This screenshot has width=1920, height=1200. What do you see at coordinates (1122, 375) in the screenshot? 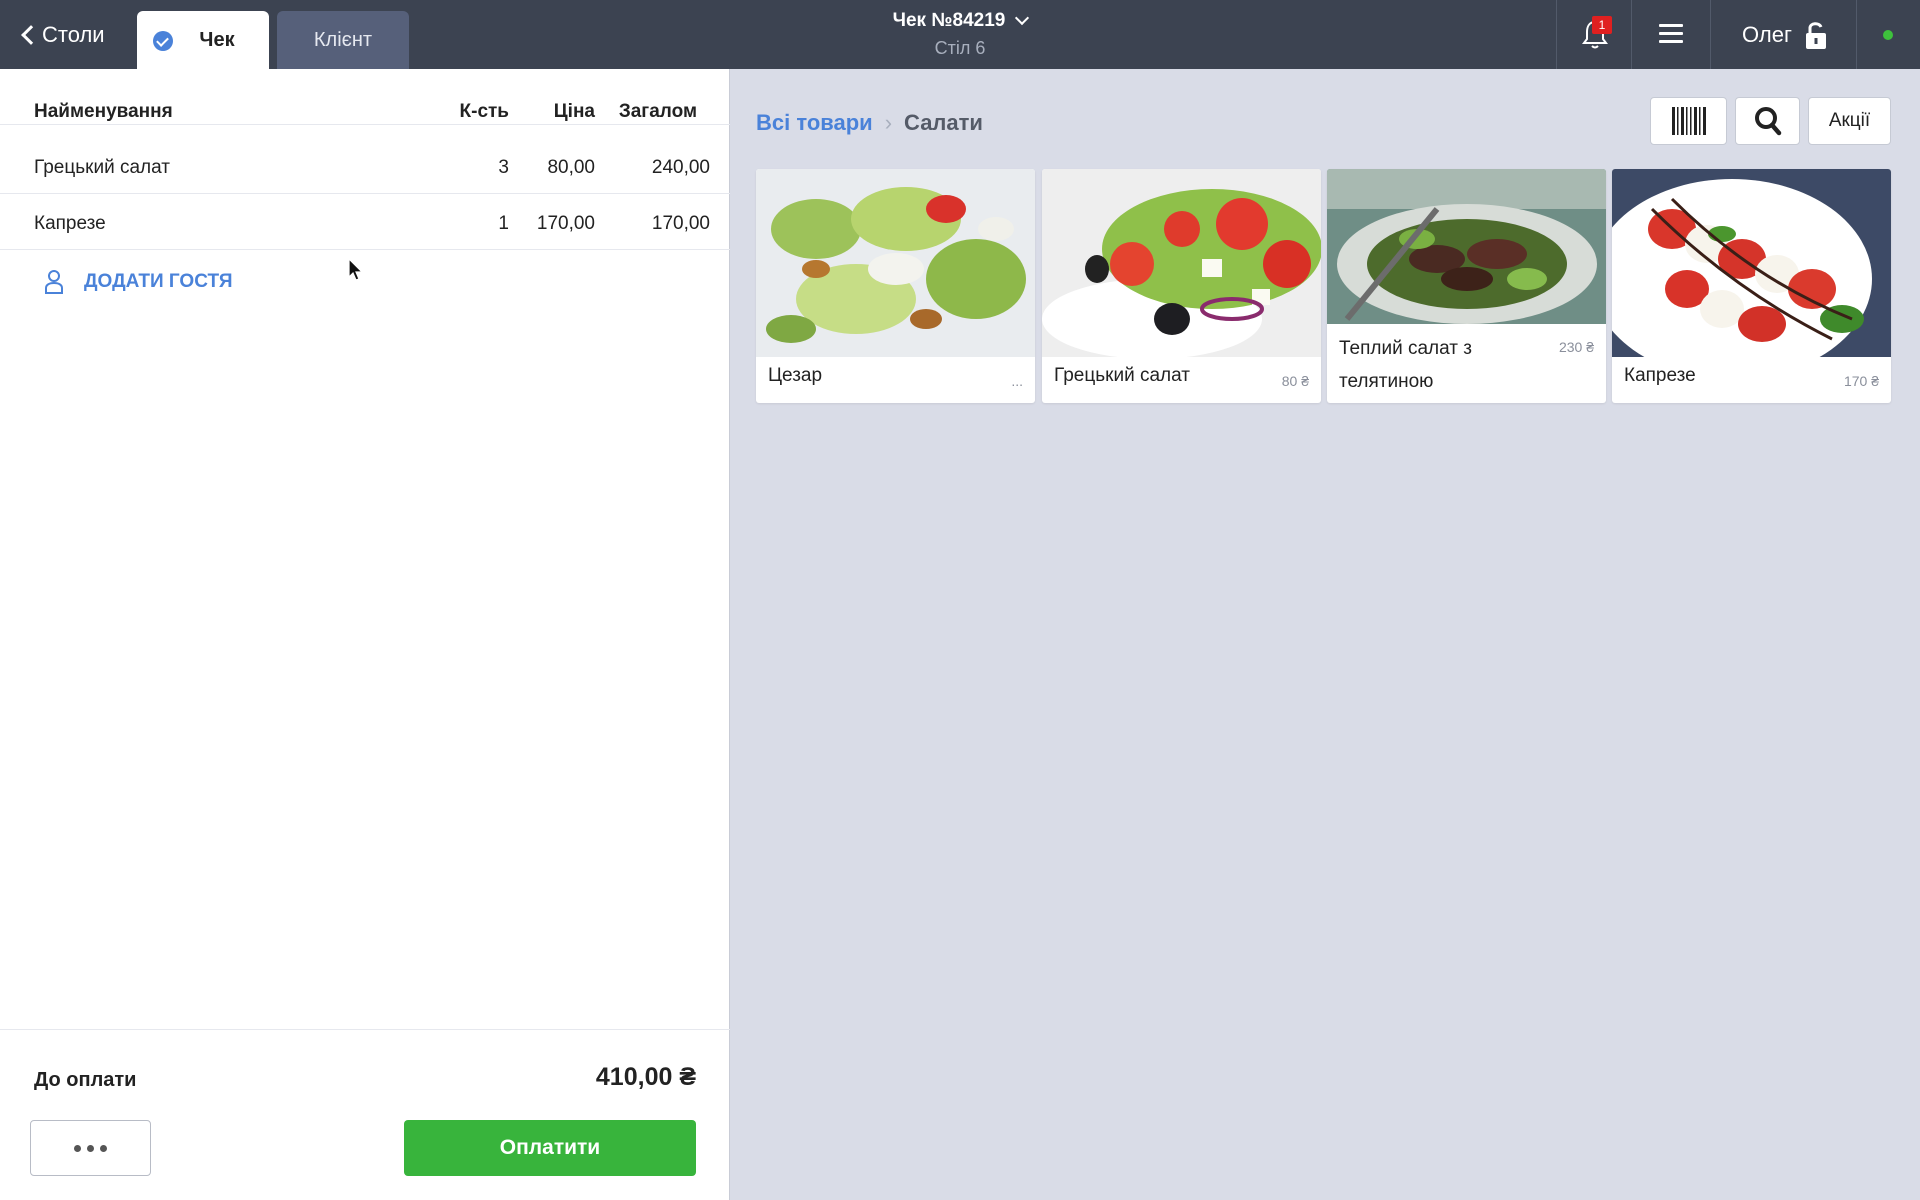
I see `product-name: Грецький салат` at bounding box center [1122, 375].